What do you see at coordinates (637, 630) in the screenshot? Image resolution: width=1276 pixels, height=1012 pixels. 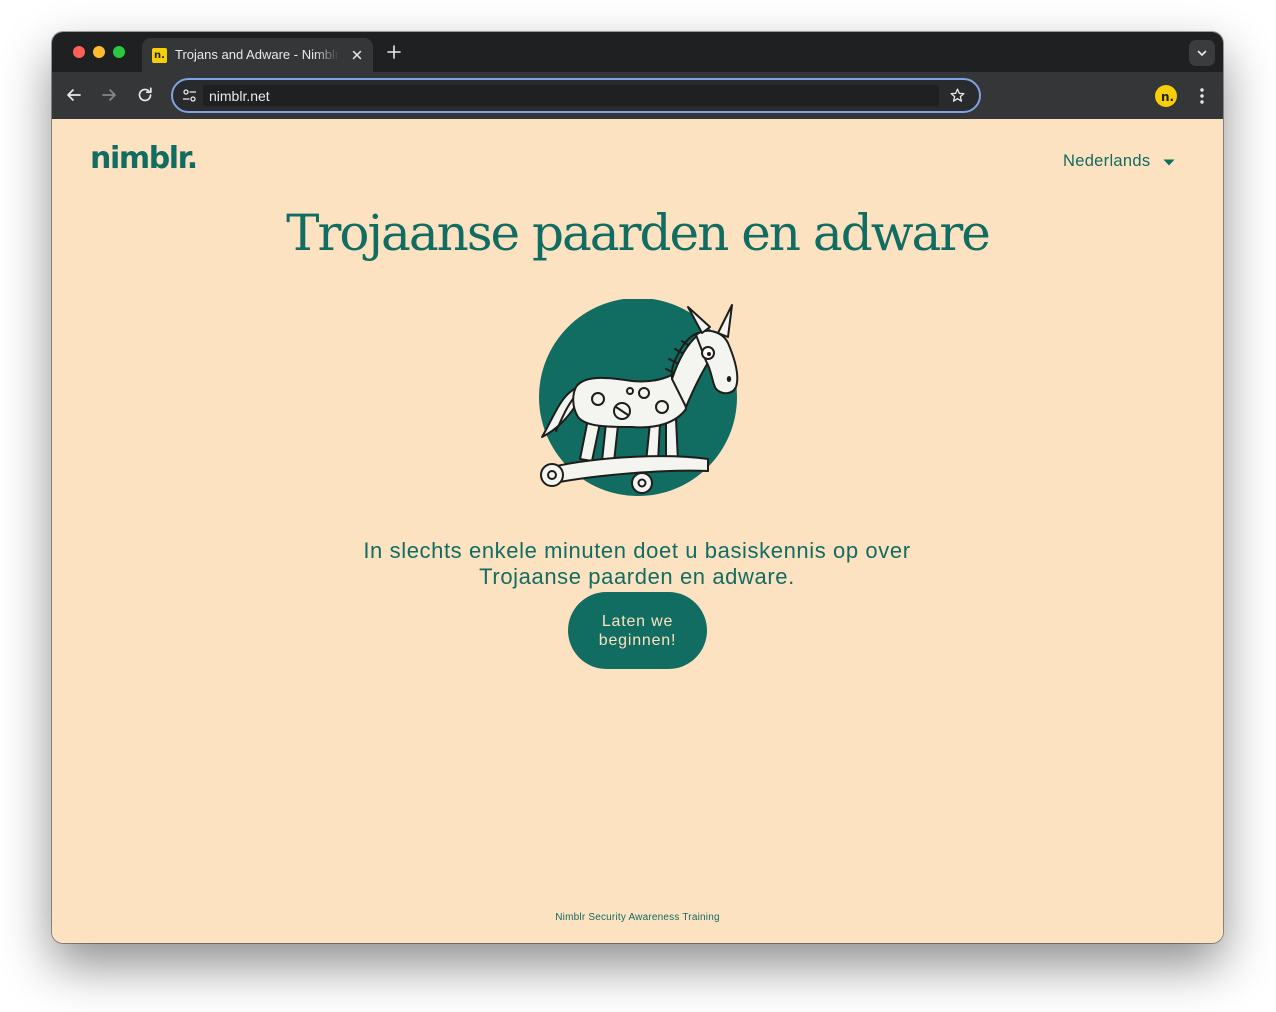 I see `start-button: Laten we beginnen!` at bounding box center [637, 630].